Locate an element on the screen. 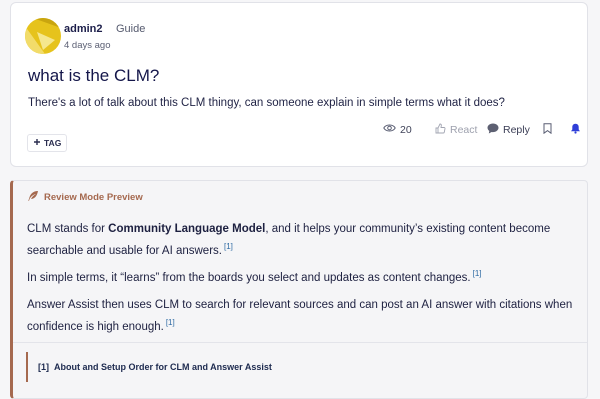 This screenshot has width=600, height=399. bell-icon is located at coordinates (575, 130).